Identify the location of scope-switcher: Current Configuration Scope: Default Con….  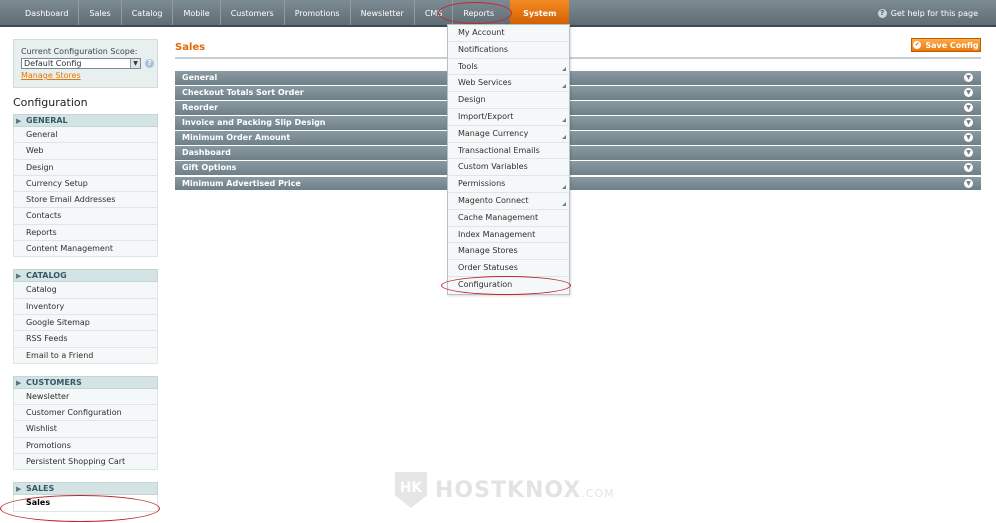
(85, 63).